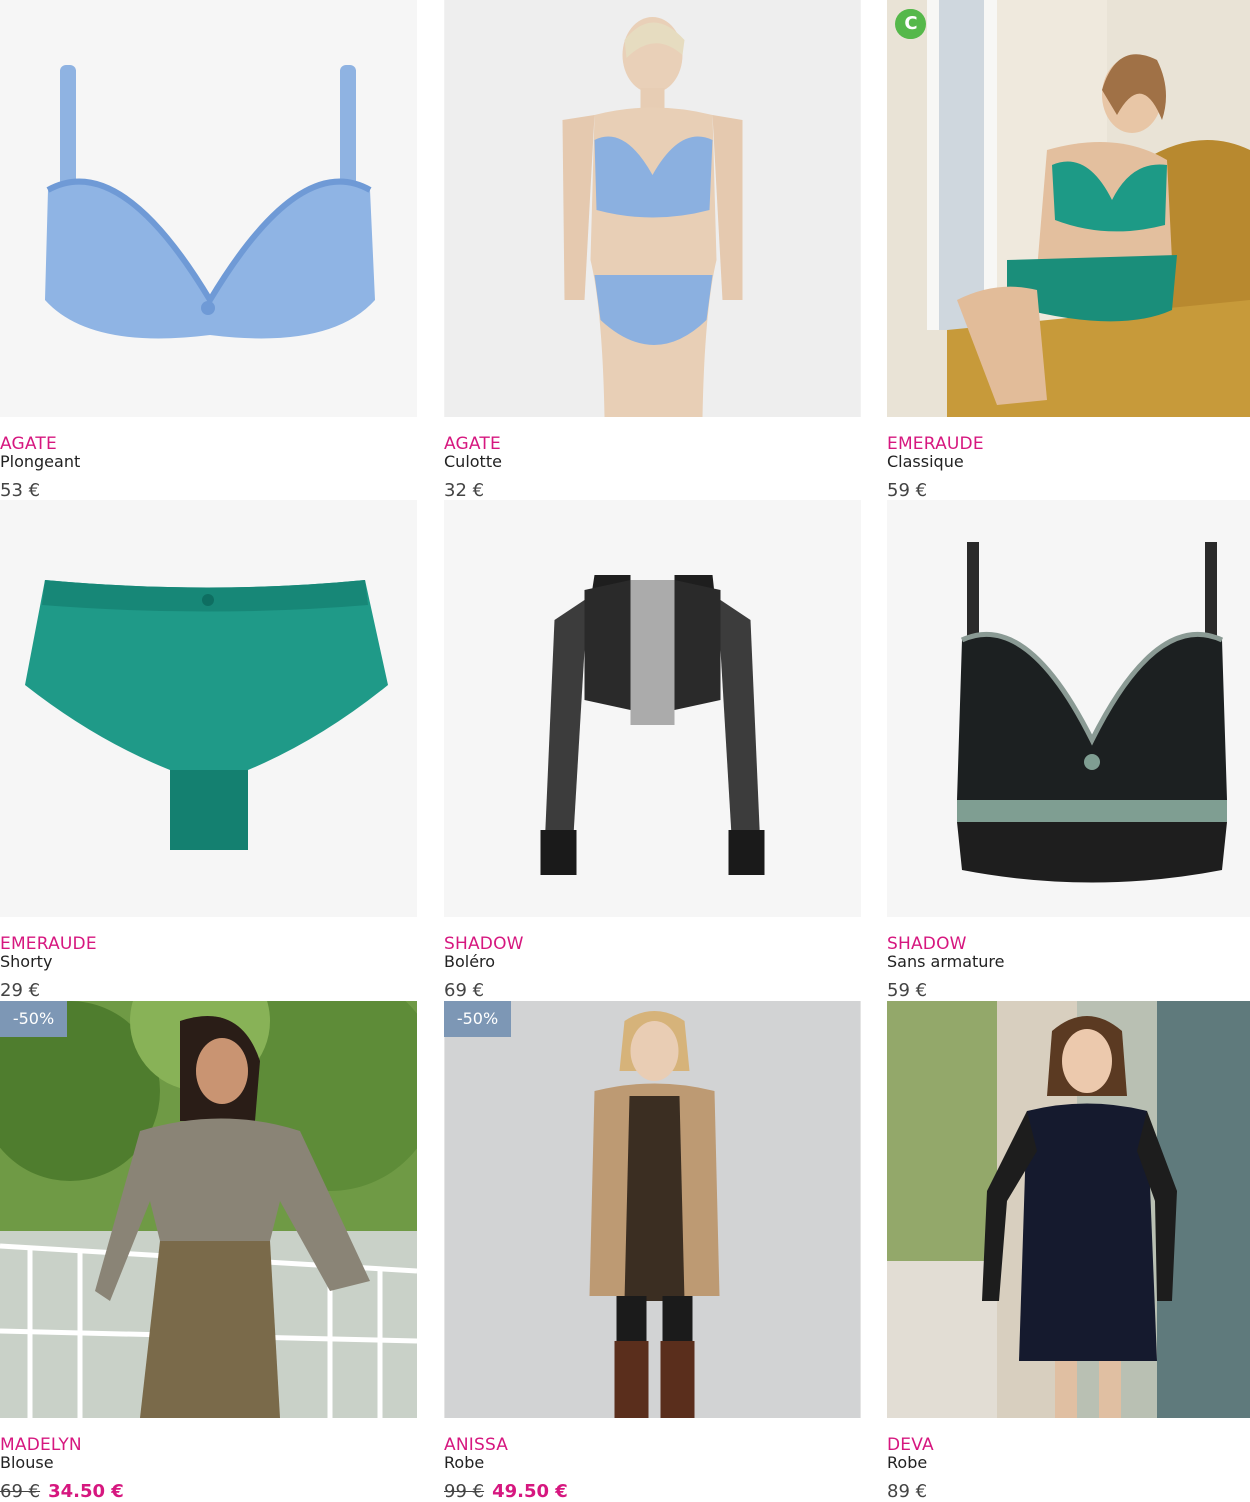 This screenshot has height=1502, width=1250. What do you see at coordinates (469, 961) in the screenshot?
I see `product-model: Boléro` at bounding box center [469, 961].